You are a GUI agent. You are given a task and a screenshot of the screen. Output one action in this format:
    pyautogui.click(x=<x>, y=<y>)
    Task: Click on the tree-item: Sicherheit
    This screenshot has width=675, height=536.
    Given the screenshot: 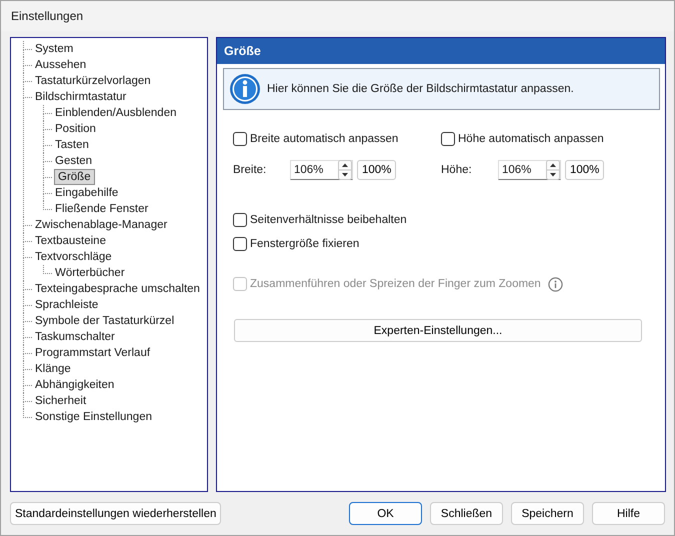 What is the action you would take?
    pyautogui.click(x=61, y=401)
    